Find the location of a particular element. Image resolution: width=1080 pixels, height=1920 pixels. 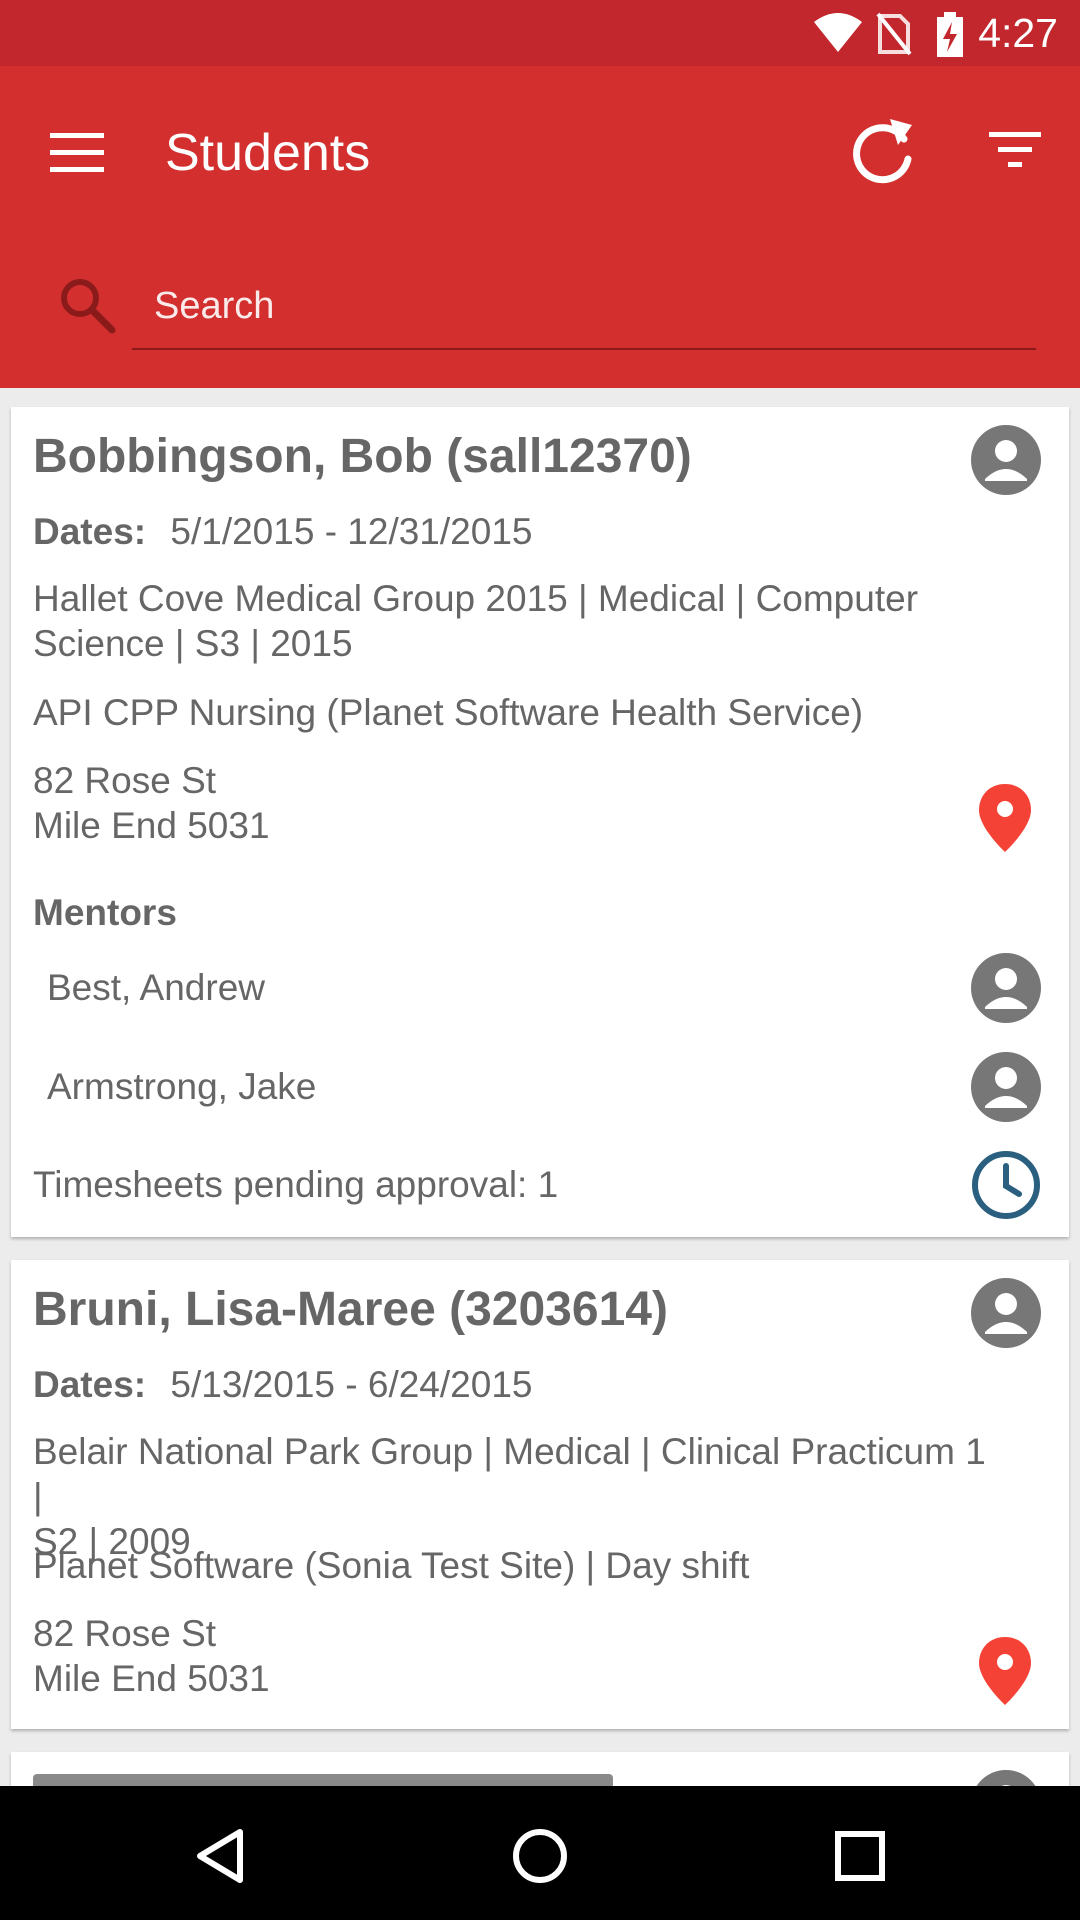

menu-button is located at coordinates (77, 153).